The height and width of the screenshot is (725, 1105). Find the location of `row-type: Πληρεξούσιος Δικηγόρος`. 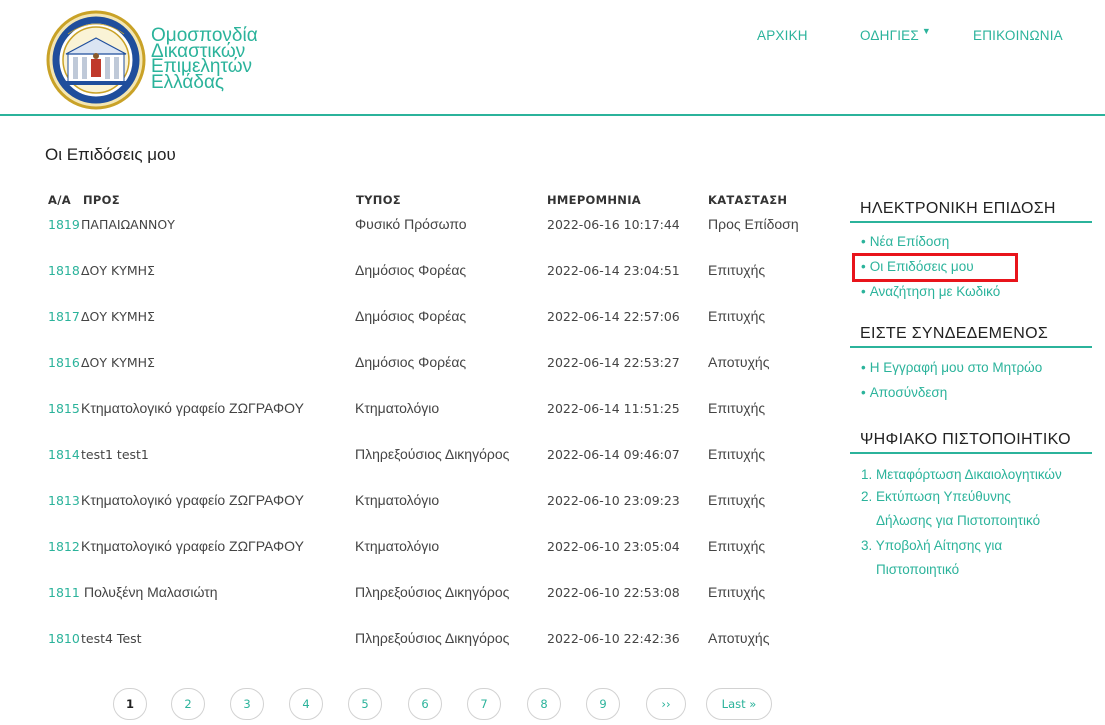

row-type: Πληρεξούσιος Δικηγόρος is located at coordinates (432, 454).